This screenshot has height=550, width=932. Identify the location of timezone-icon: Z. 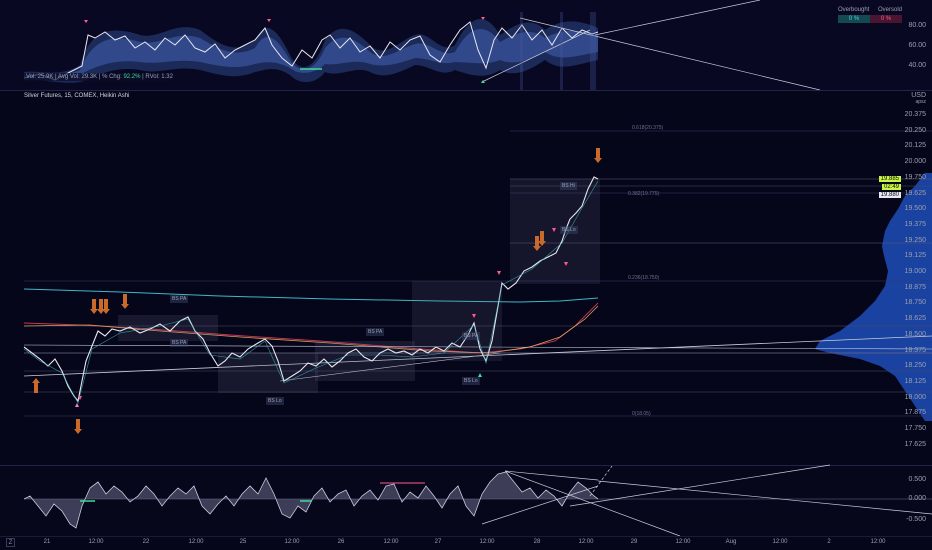
(10, 542).